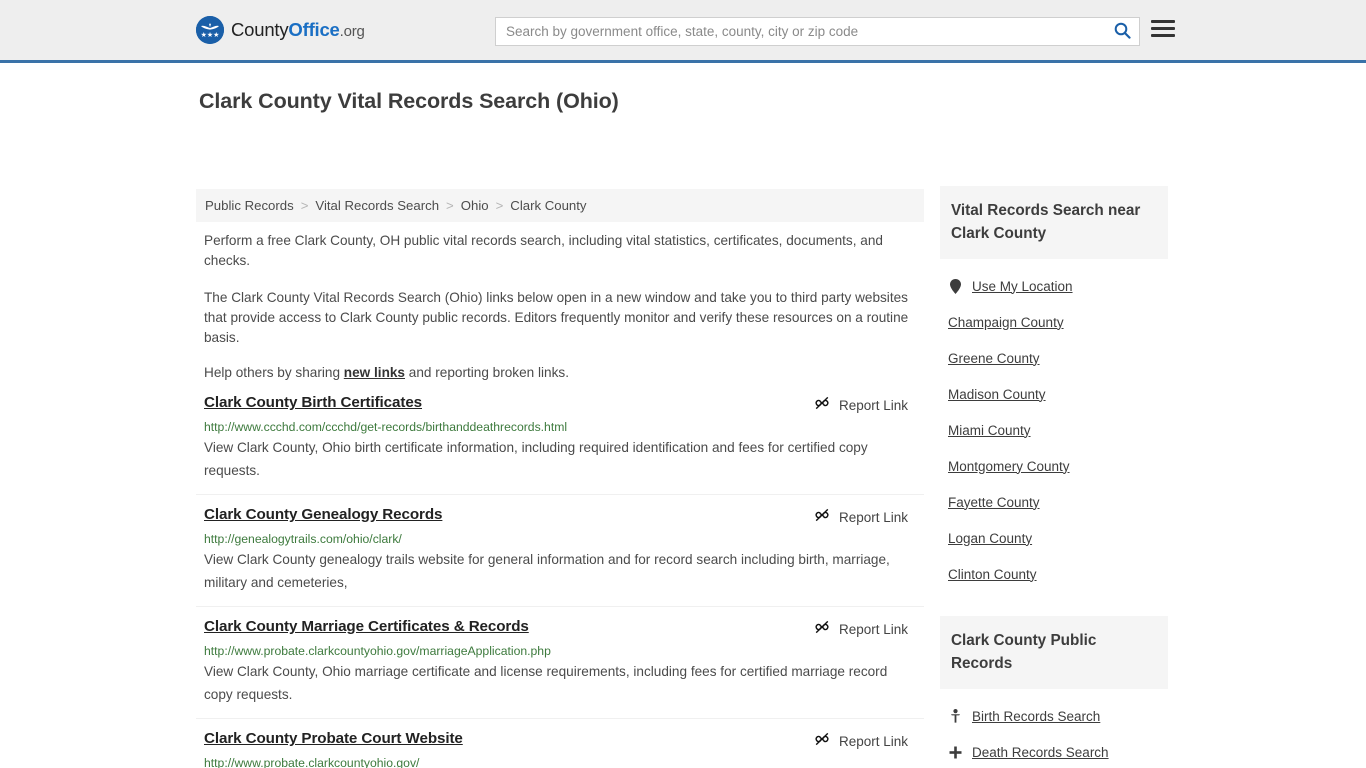 The image size is (1366, 768). I want to click on search-input, so click(800, 31).